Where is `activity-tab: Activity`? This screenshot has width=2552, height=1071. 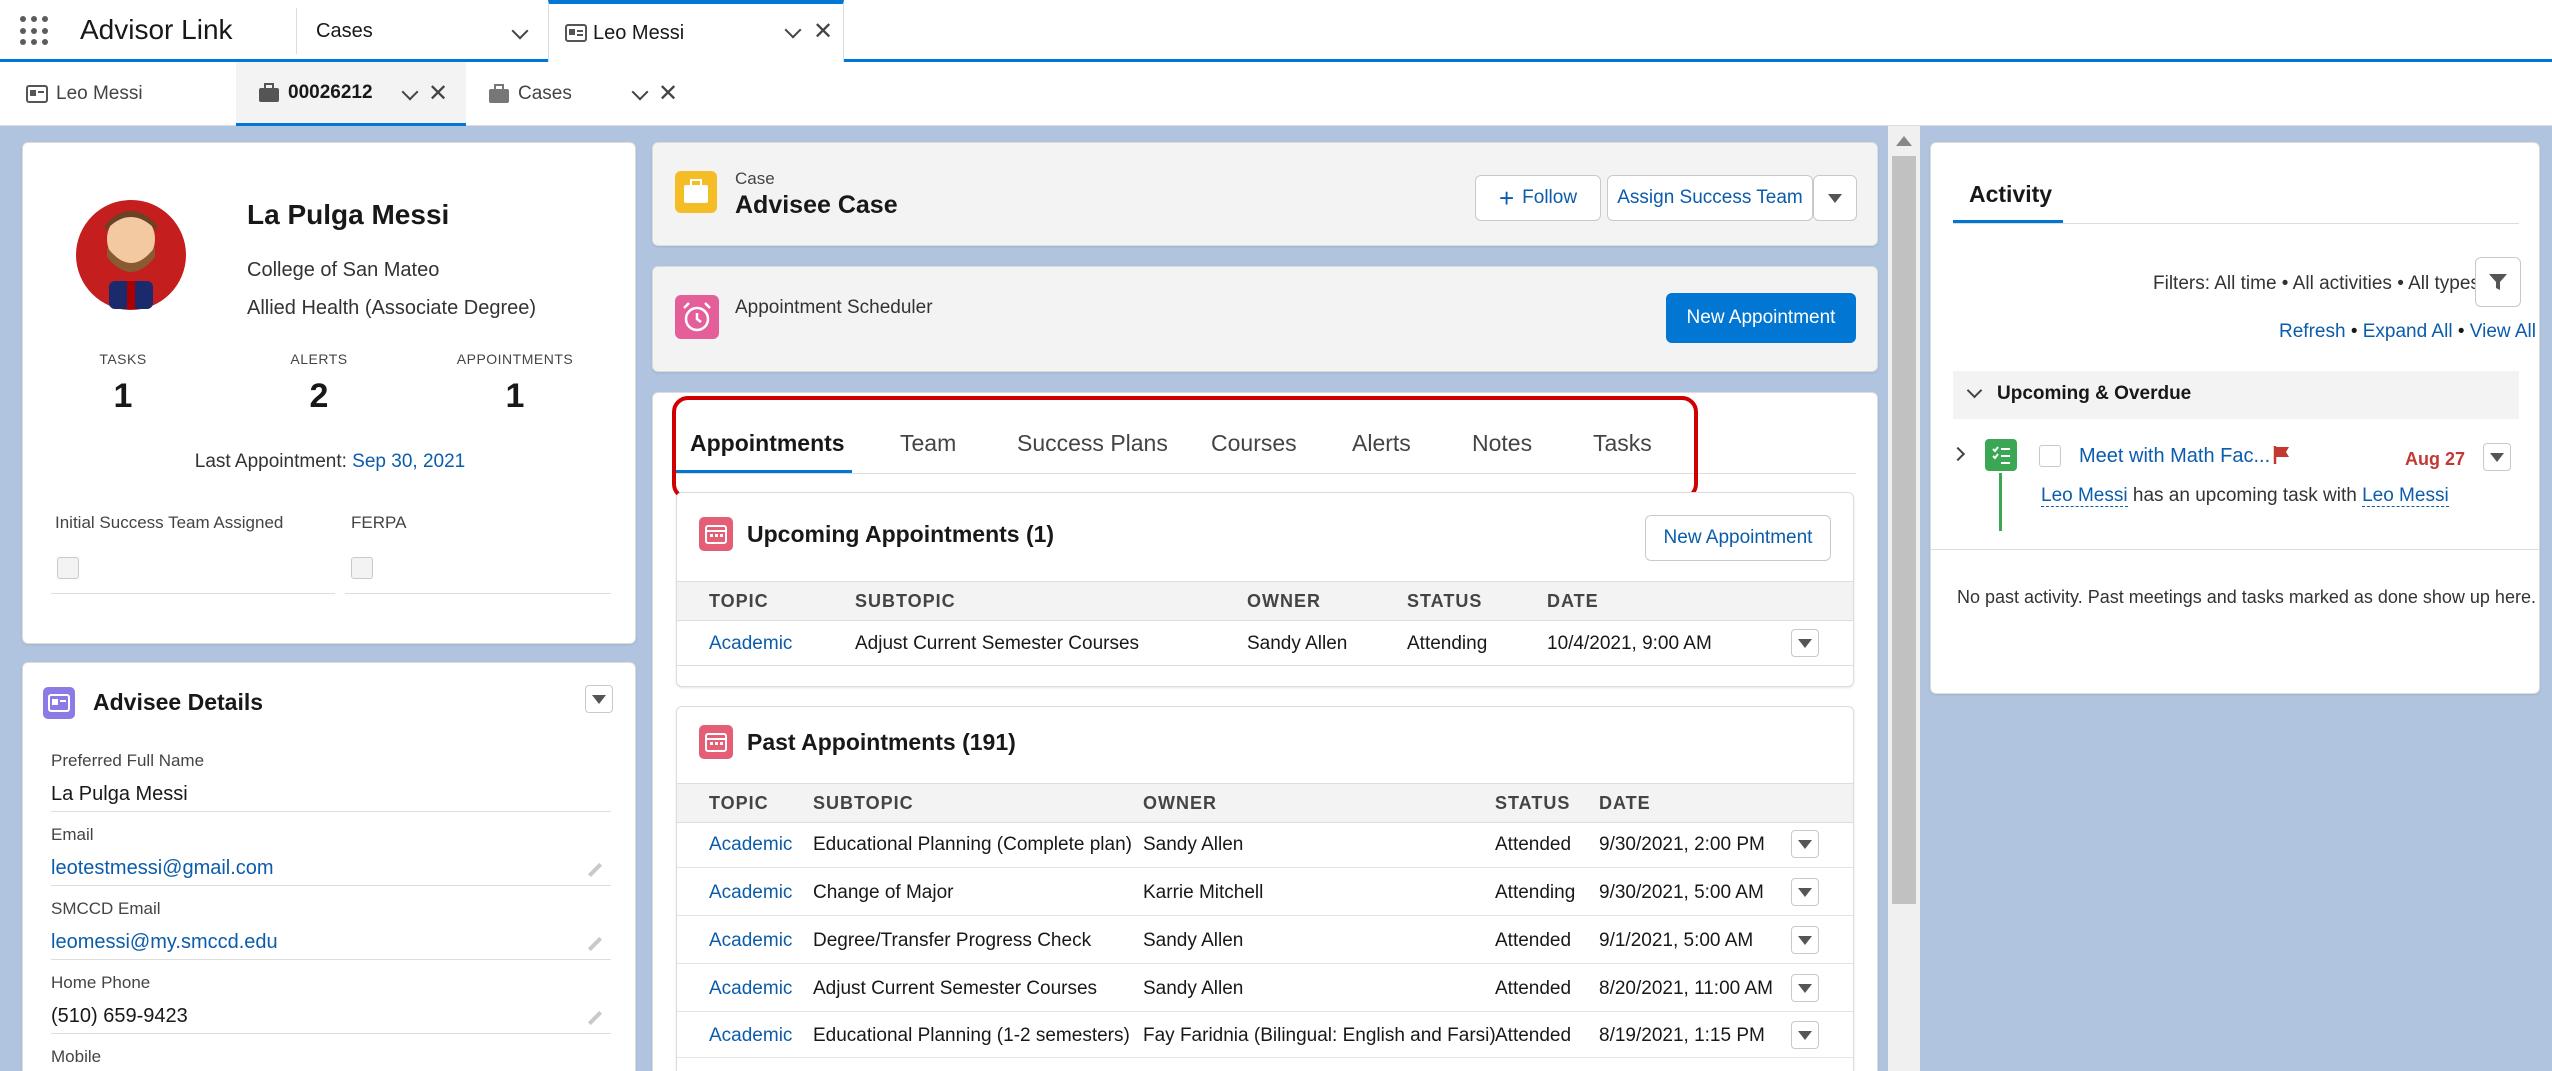 activity-tab: Activity is located at coordinates (2010, 194).